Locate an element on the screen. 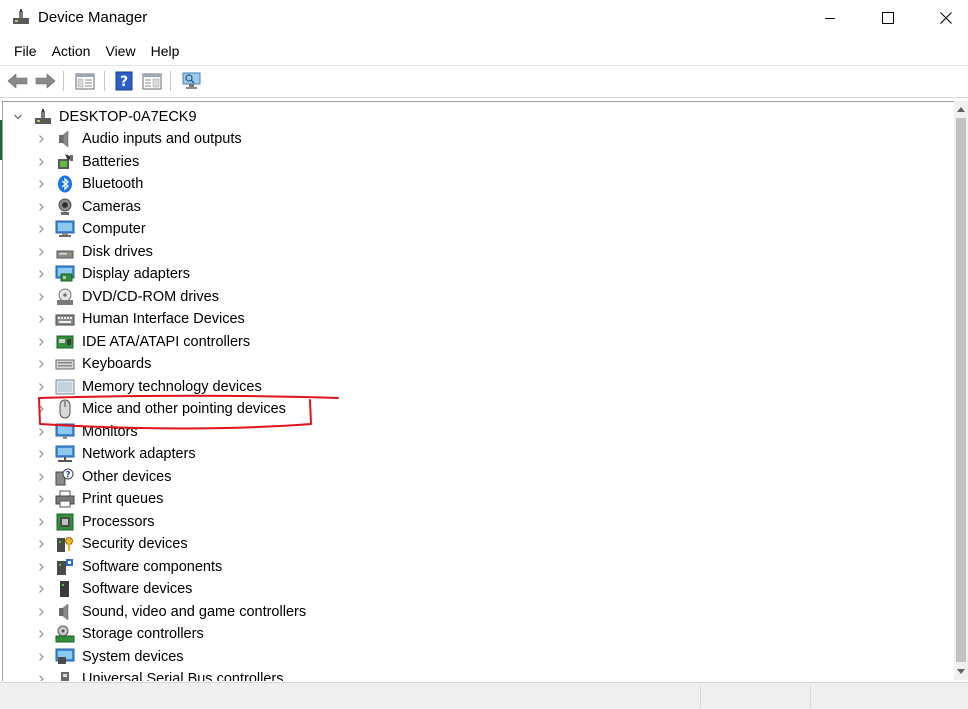  tree-item: Cameras is located at coordinates (473, 207).